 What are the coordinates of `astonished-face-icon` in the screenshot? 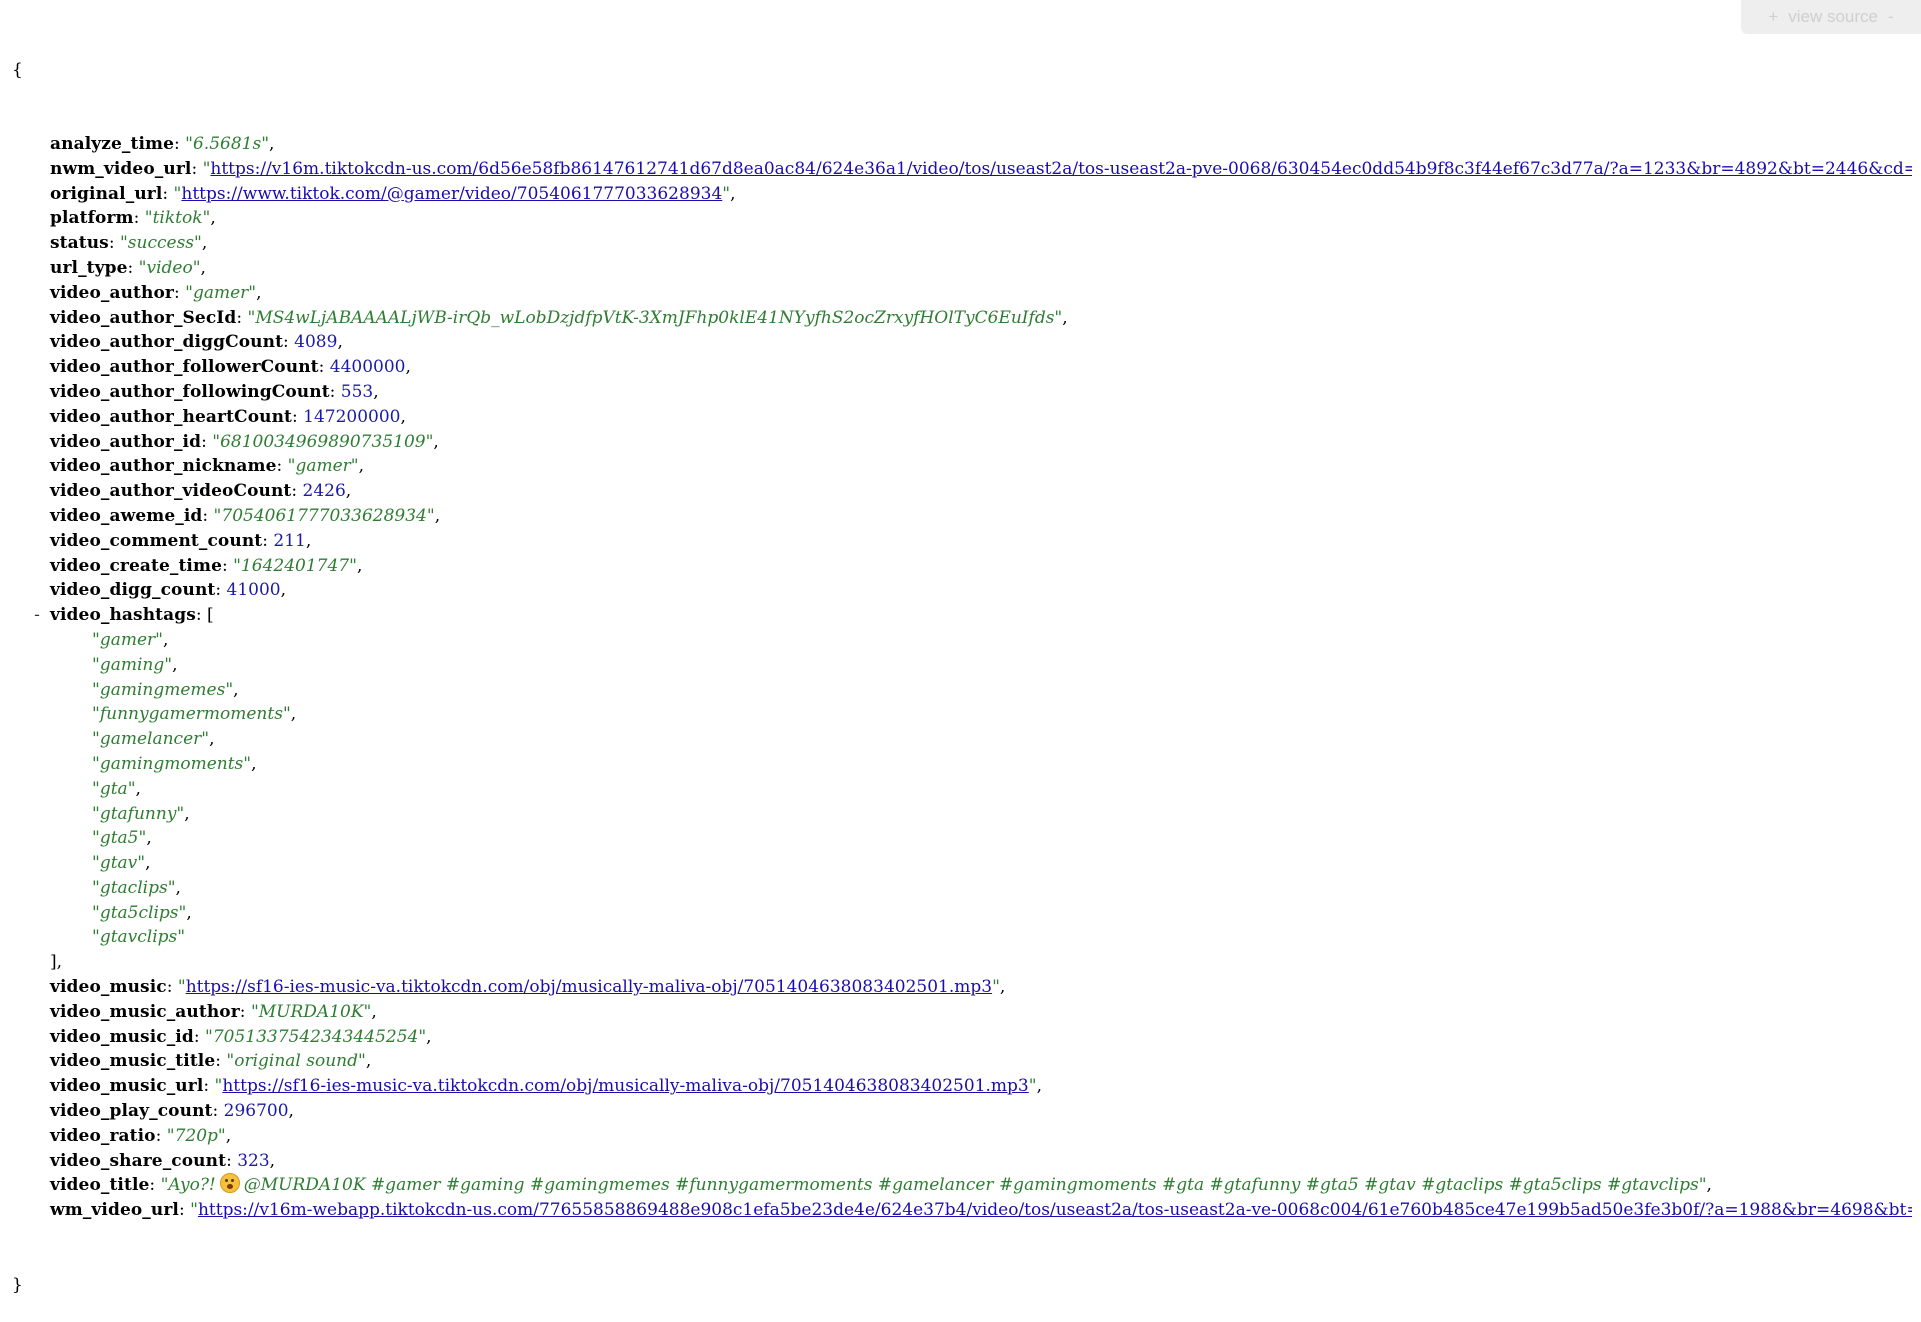 It's located at (229, 1183).